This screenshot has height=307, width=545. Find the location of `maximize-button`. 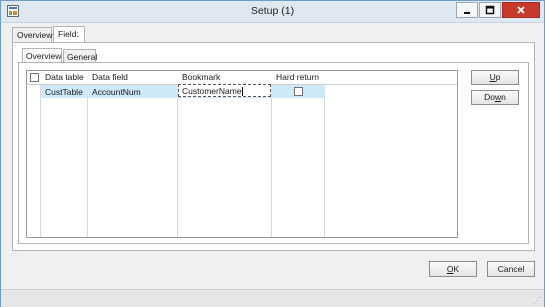

maximize-button is located at coordinates (490, 10).